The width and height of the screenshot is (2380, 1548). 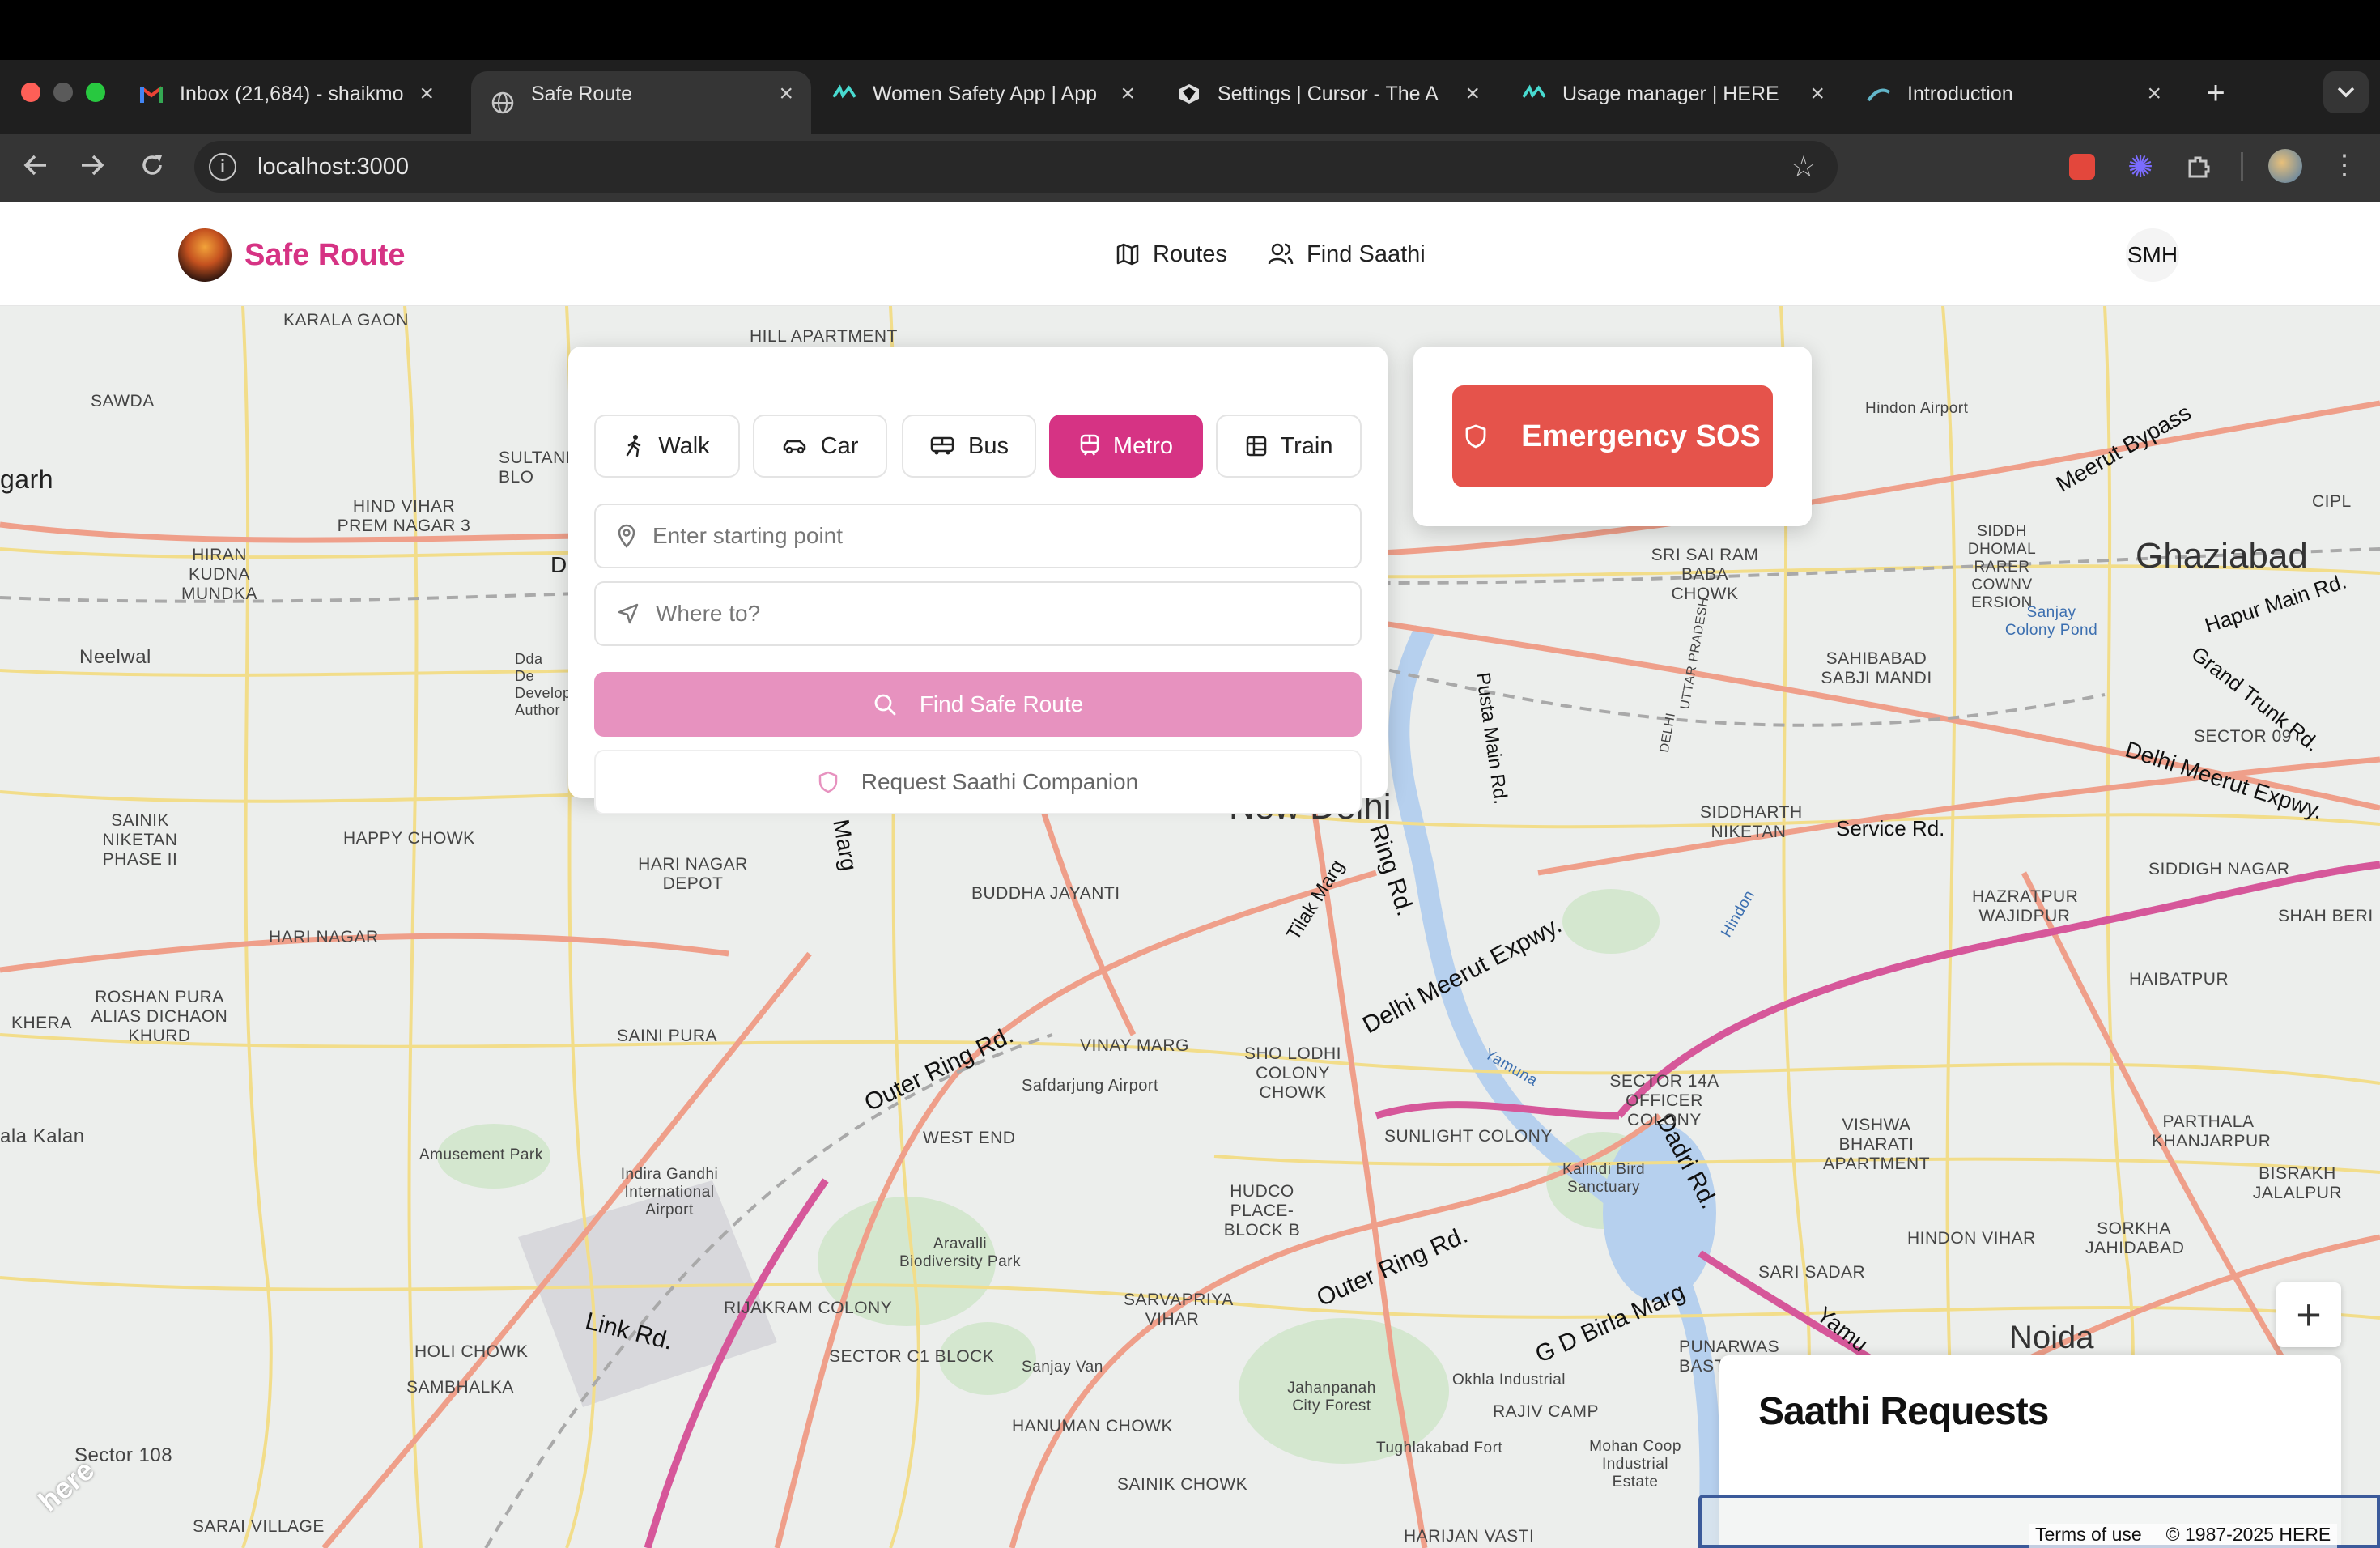 What do you see at coordinates (2216, 93) in the screenshot?
I see `new-tab-button: +` at bounding box center [2216, 93].